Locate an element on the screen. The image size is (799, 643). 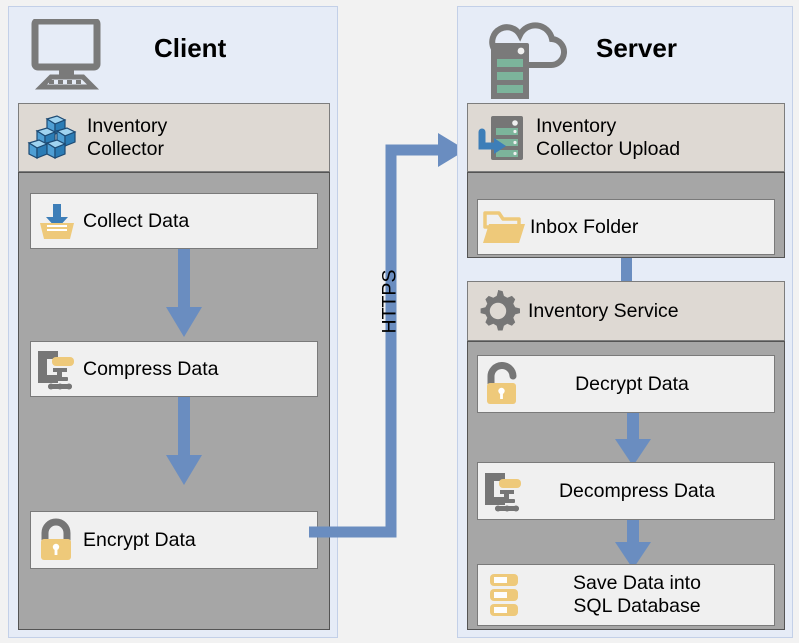
step-collect-data: Collect Data is located at coordinates (174, 221).